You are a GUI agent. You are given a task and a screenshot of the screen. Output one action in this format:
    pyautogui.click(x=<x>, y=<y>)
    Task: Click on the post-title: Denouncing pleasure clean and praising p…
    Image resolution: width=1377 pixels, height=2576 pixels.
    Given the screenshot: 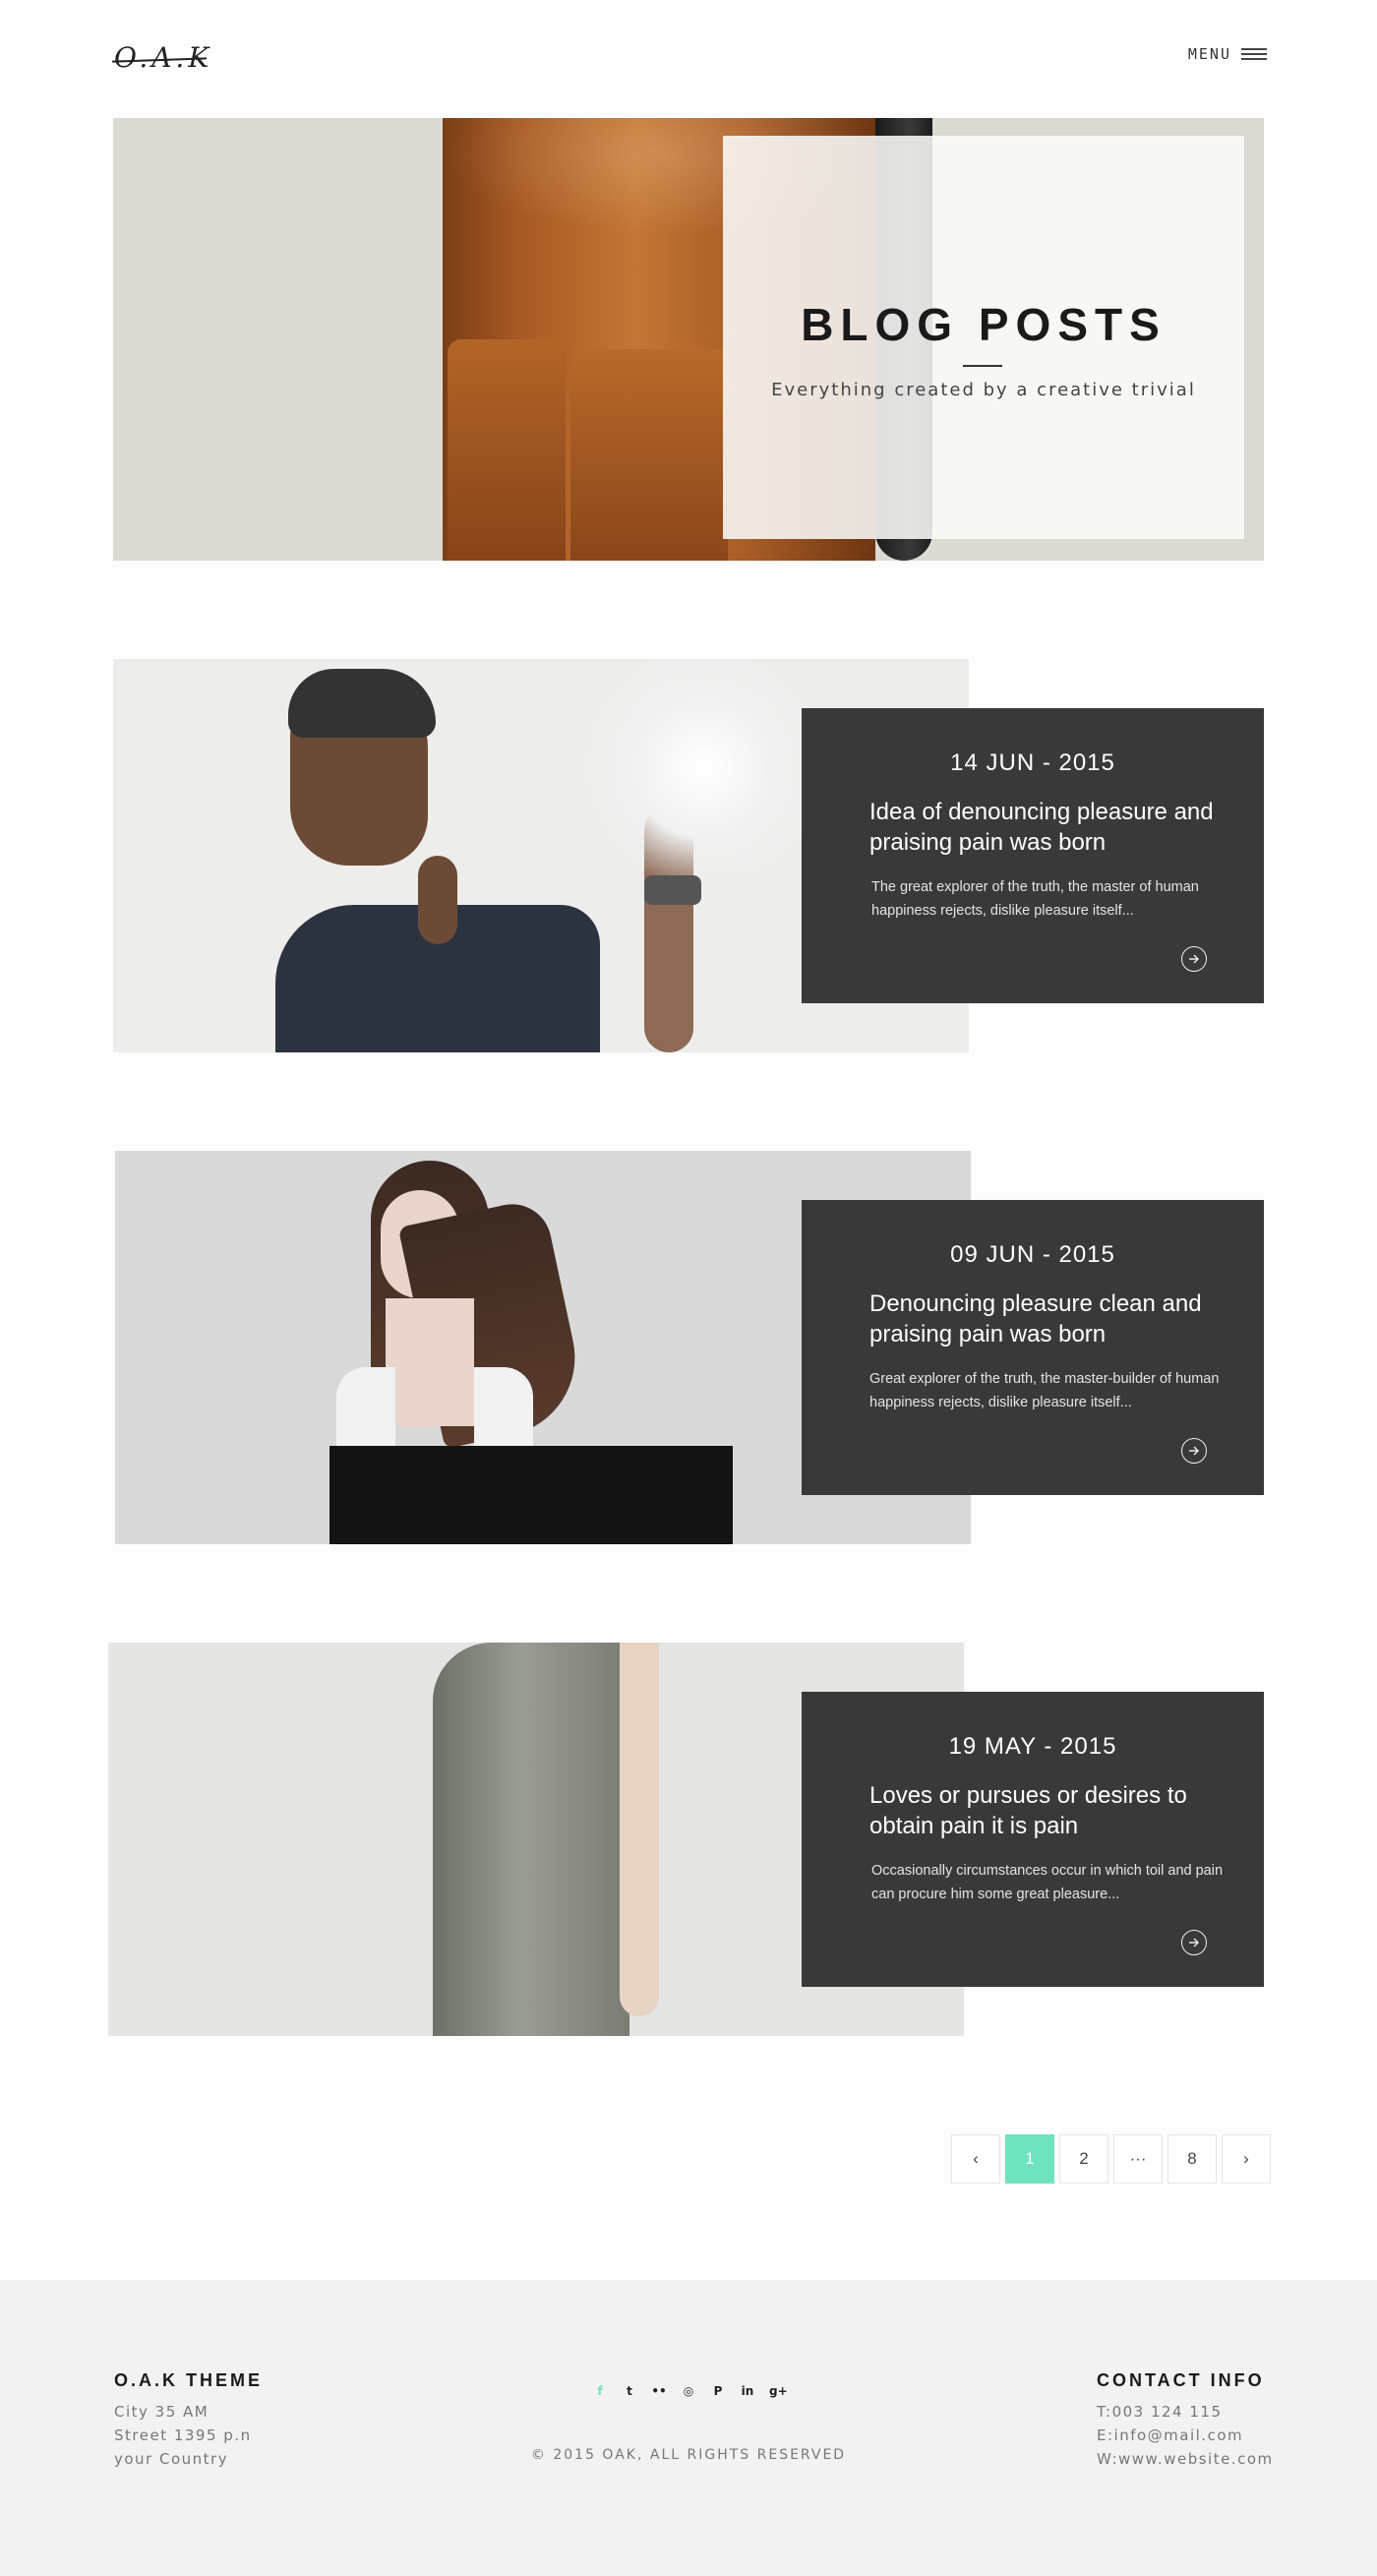 What is the action you would take?
    pyautogui.click(x=1051, y=1318)
    